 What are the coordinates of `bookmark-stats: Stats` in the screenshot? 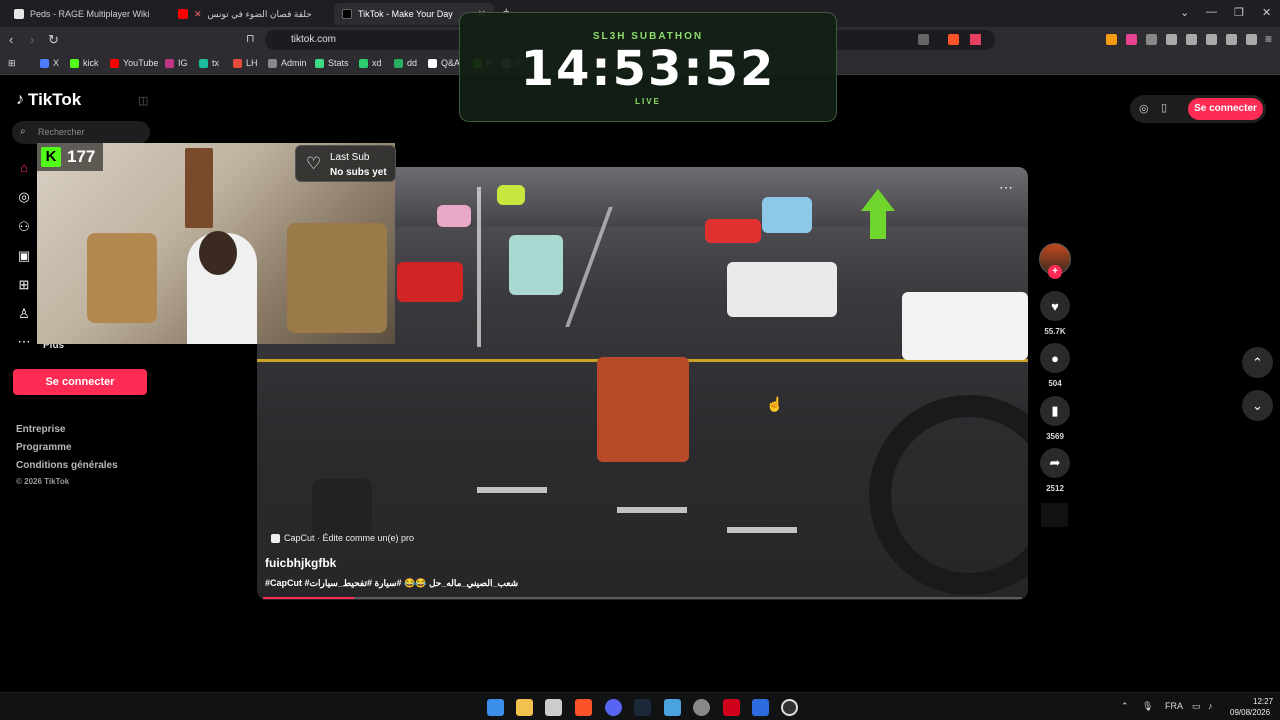 It's located at (332, 63).